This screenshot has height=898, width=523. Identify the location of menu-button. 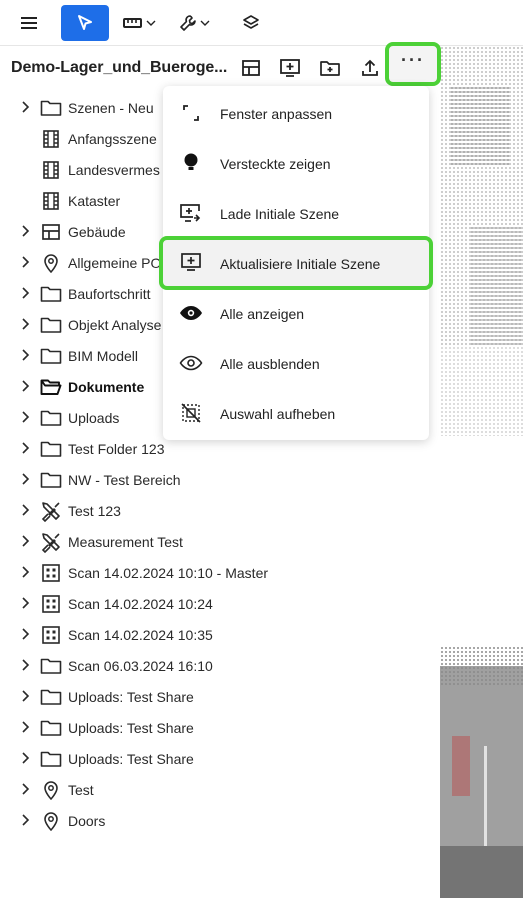
(30, 23).